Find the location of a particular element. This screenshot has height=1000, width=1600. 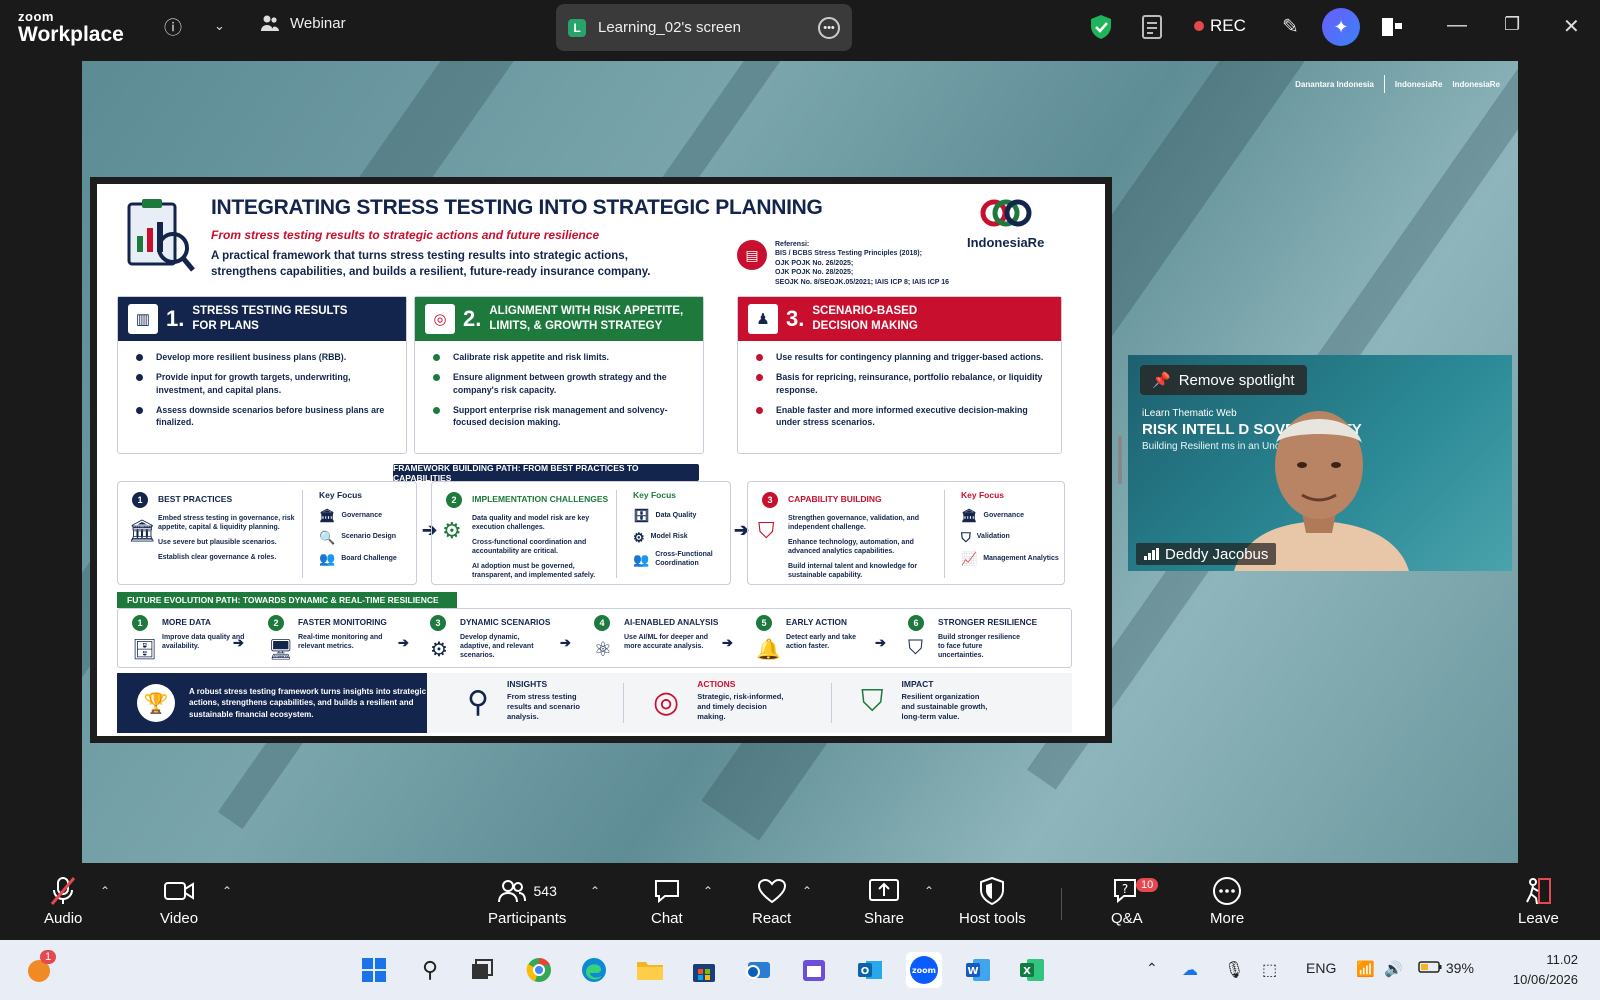

participant-count: 543 is located at coordinates (545, 891).